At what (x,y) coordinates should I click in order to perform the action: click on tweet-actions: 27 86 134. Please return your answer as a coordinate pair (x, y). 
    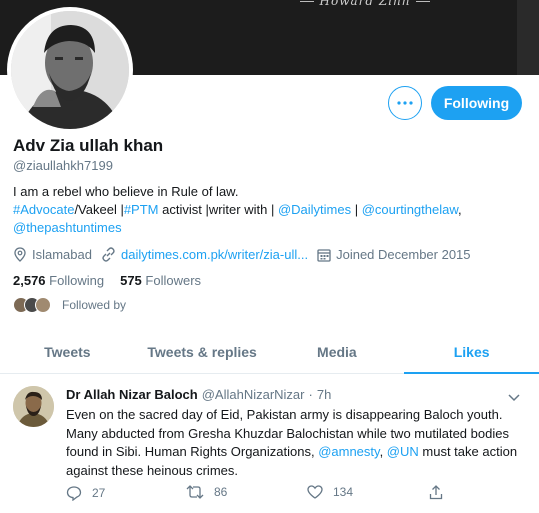
    Looking at the image, I should click on (266, 494).